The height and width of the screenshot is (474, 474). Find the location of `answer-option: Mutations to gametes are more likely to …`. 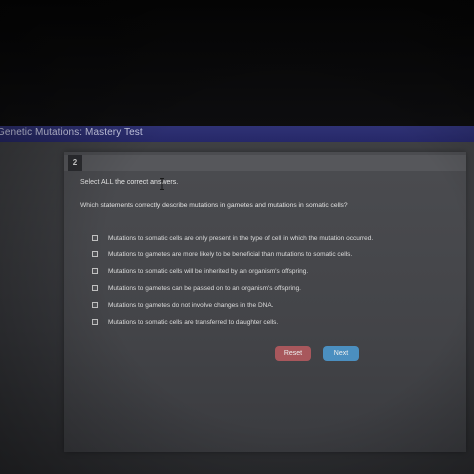

answer-option: Mutations to gametes are more likely to … is located at coordinates (222, 254).